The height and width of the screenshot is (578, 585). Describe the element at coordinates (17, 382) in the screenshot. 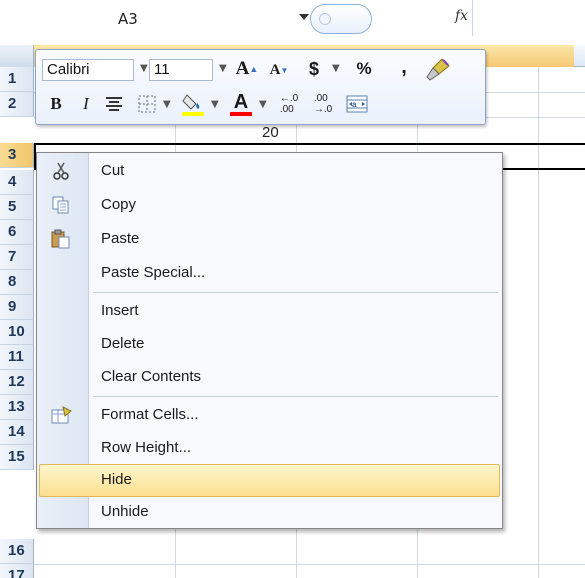

I see `row-header-12: 12` at that location.